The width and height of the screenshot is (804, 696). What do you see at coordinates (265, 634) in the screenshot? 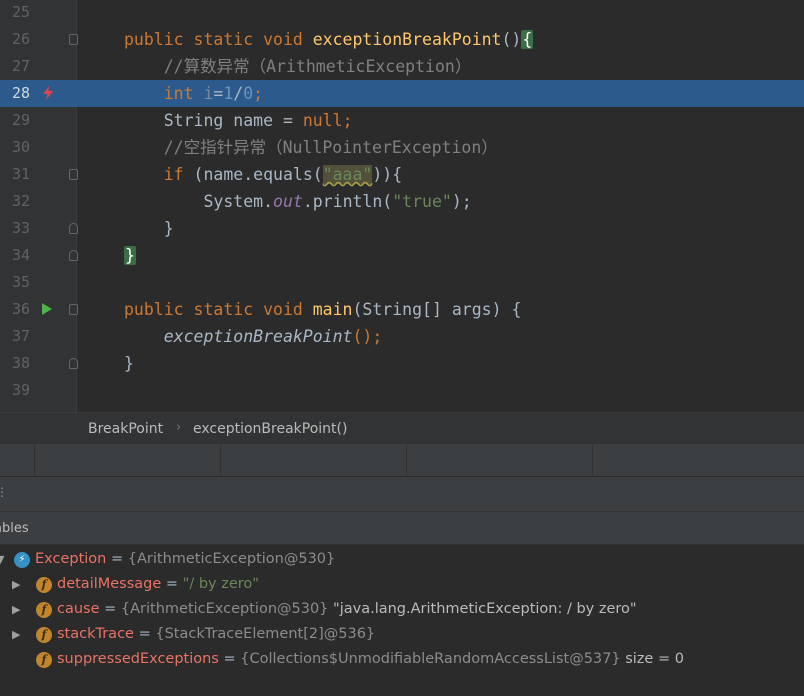
I see `variable-type: {StackTraceElement[2]@536}` at bounding box center [265, 634].